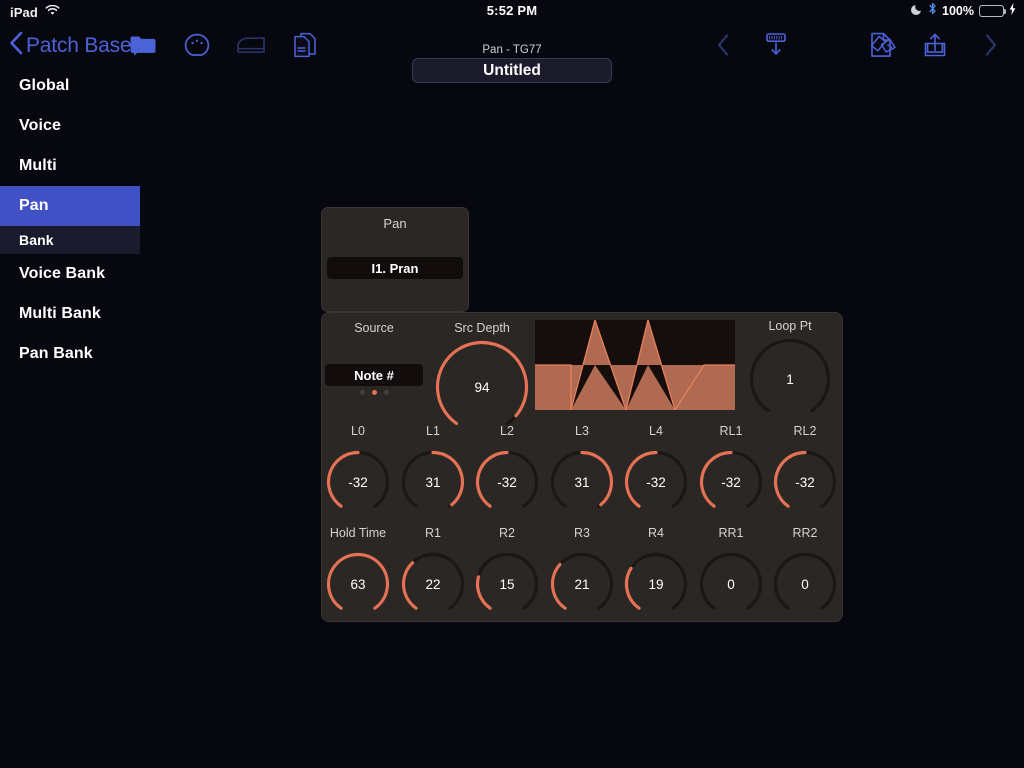  I want to click on back-button-label: Patch Base, so click(79, 45).